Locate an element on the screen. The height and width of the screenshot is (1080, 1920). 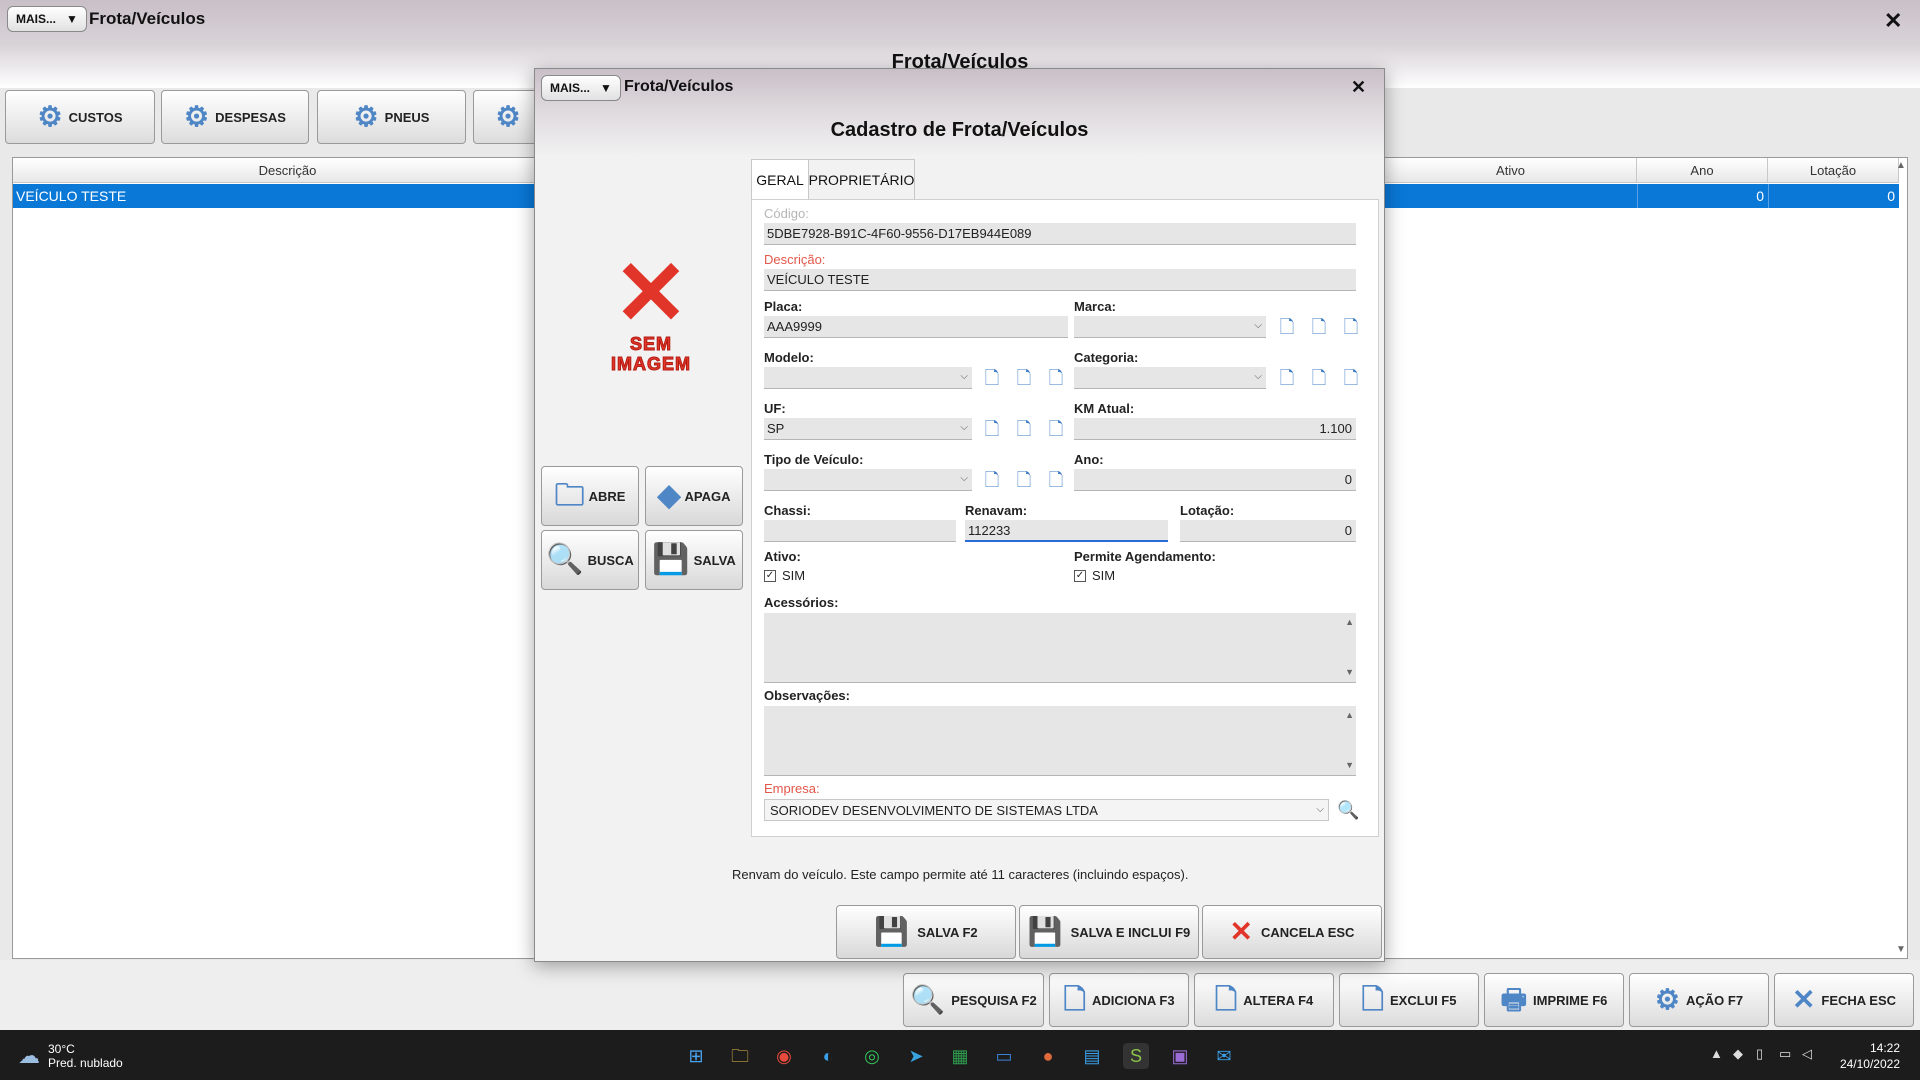
apaga-button: ◆ APAGA is located at coordinates (694, 496).